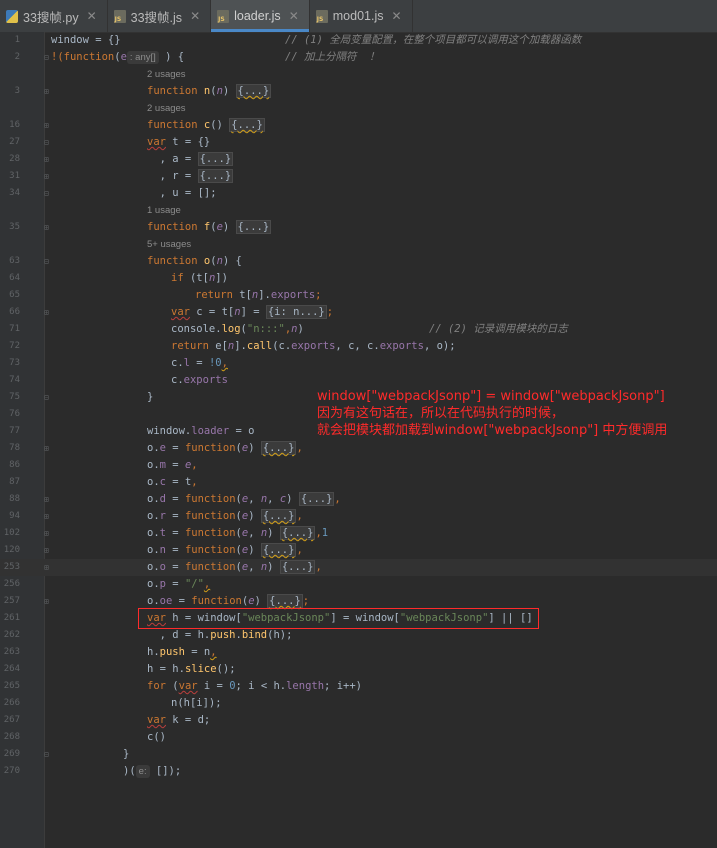  I want to click on usages-hint: 1 usage, so click(164, 210).